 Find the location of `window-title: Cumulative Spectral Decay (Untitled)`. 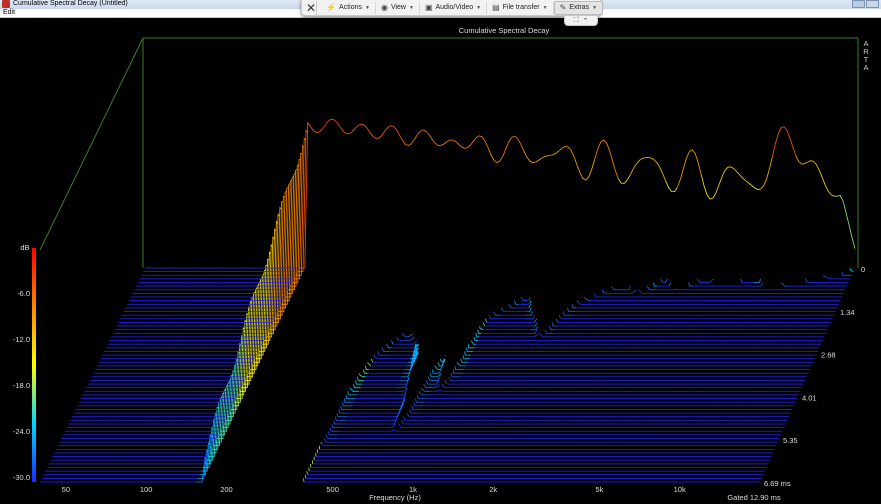

window-title: Cumulative Spectral Decay (Untitled) is located at coordinates (70, 3).